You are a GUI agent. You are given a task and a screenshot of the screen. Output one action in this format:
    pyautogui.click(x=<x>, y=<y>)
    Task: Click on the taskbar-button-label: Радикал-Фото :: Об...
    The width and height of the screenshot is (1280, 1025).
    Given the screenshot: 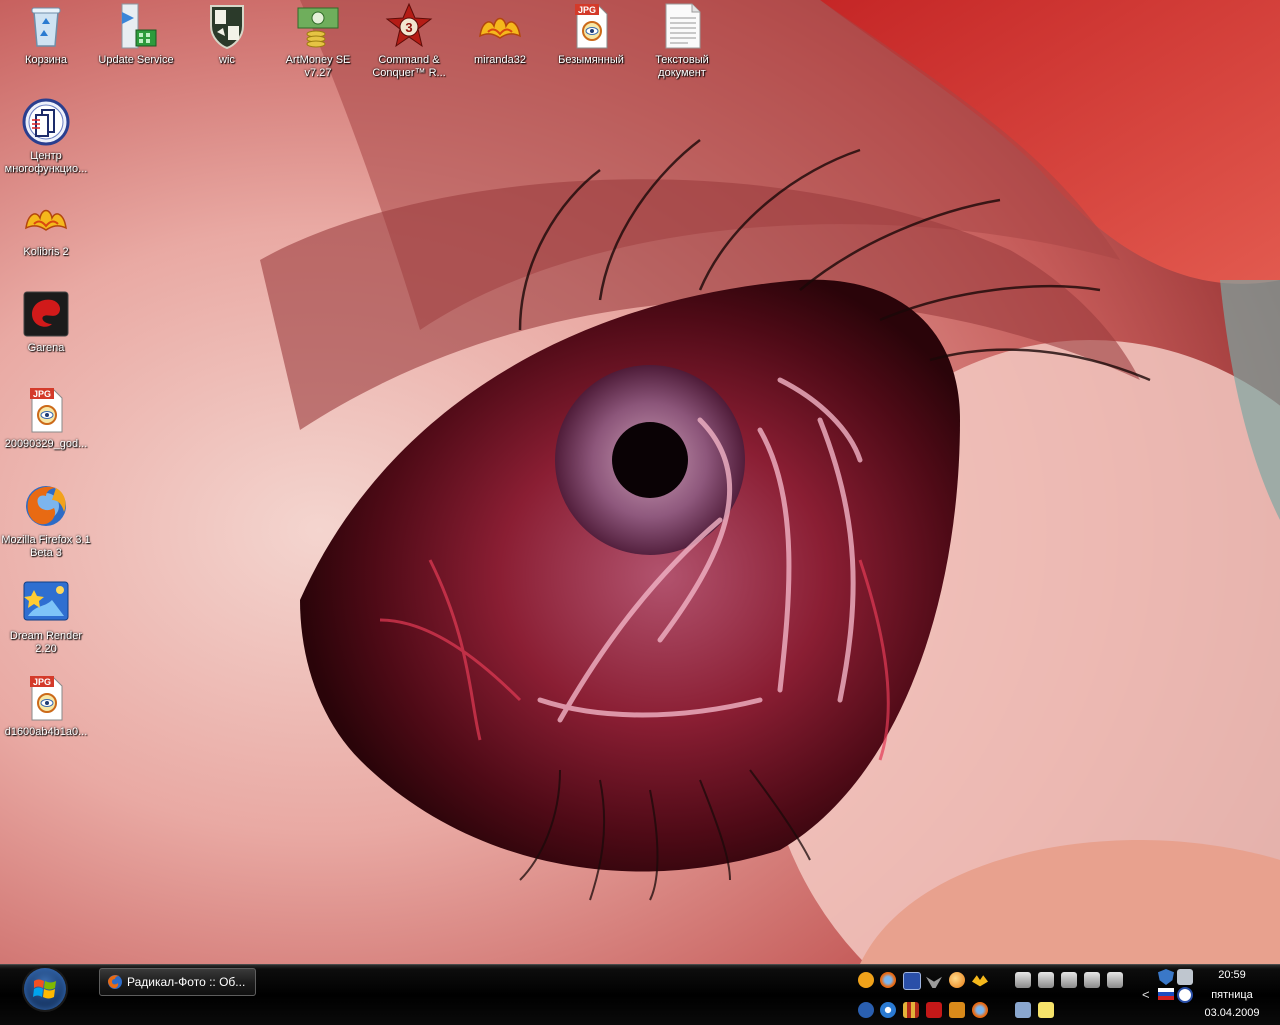 What is the action you would take?
    pyautogui.click(x=186, y=982)
    